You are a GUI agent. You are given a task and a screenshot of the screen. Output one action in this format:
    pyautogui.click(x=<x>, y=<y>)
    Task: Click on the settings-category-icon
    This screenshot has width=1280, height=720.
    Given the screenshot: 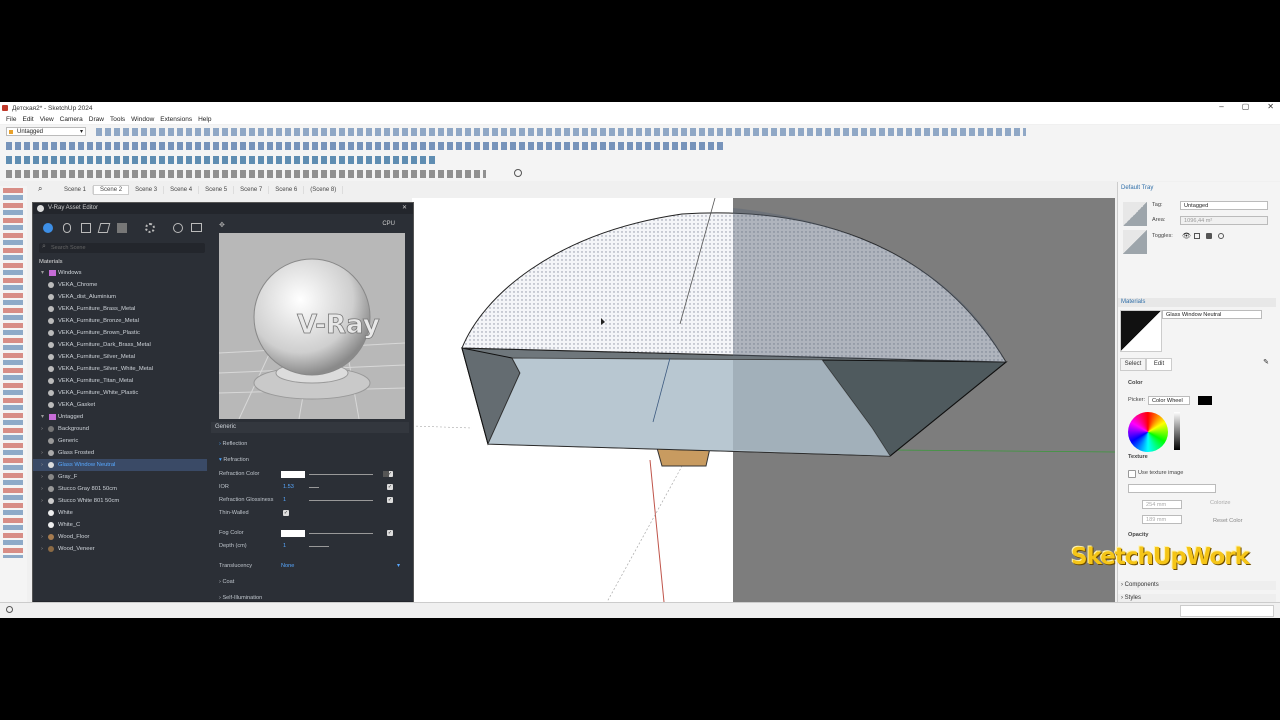 What is the action you would take?
    pyautogui.click(x=150, y=228)
    